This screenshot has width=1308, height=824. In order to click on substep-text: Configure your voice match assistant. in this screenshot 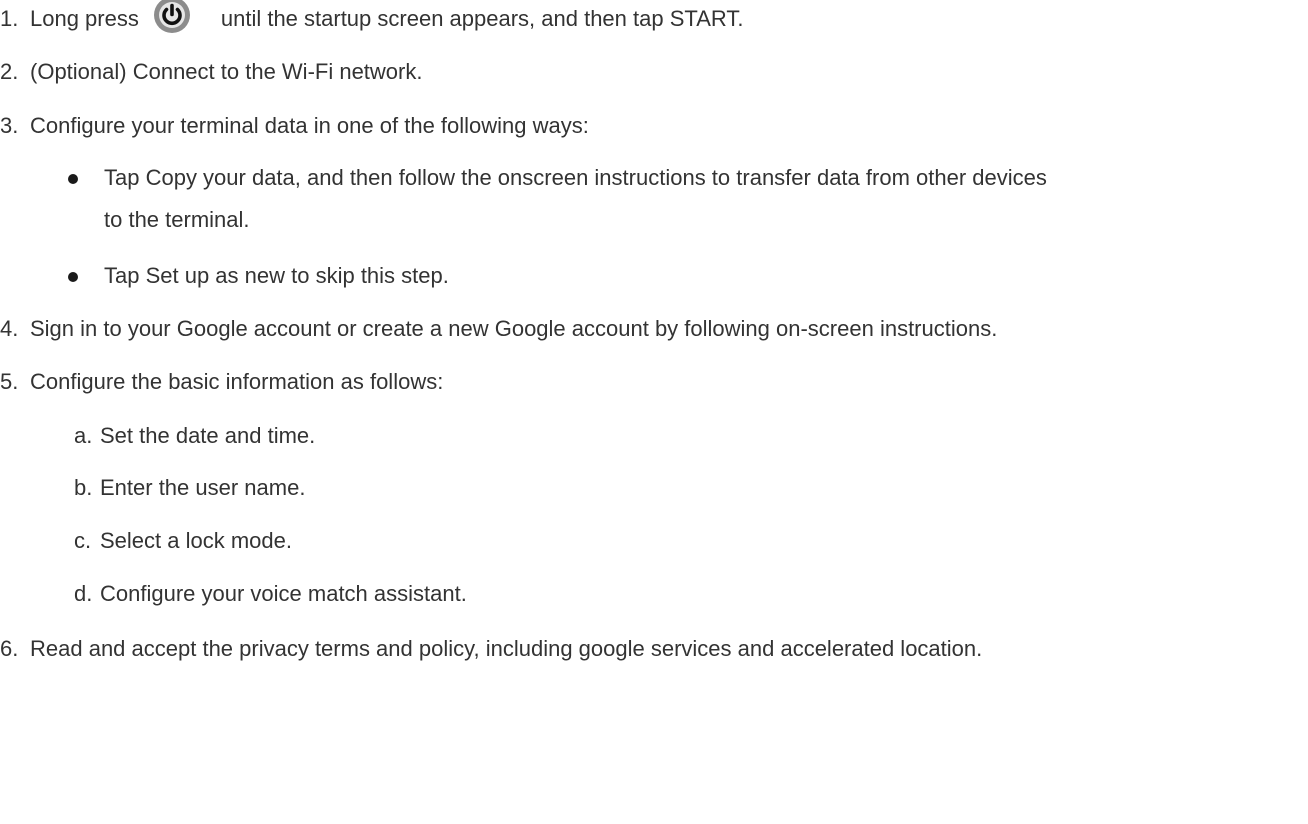, I will do `click(283, 593)`.